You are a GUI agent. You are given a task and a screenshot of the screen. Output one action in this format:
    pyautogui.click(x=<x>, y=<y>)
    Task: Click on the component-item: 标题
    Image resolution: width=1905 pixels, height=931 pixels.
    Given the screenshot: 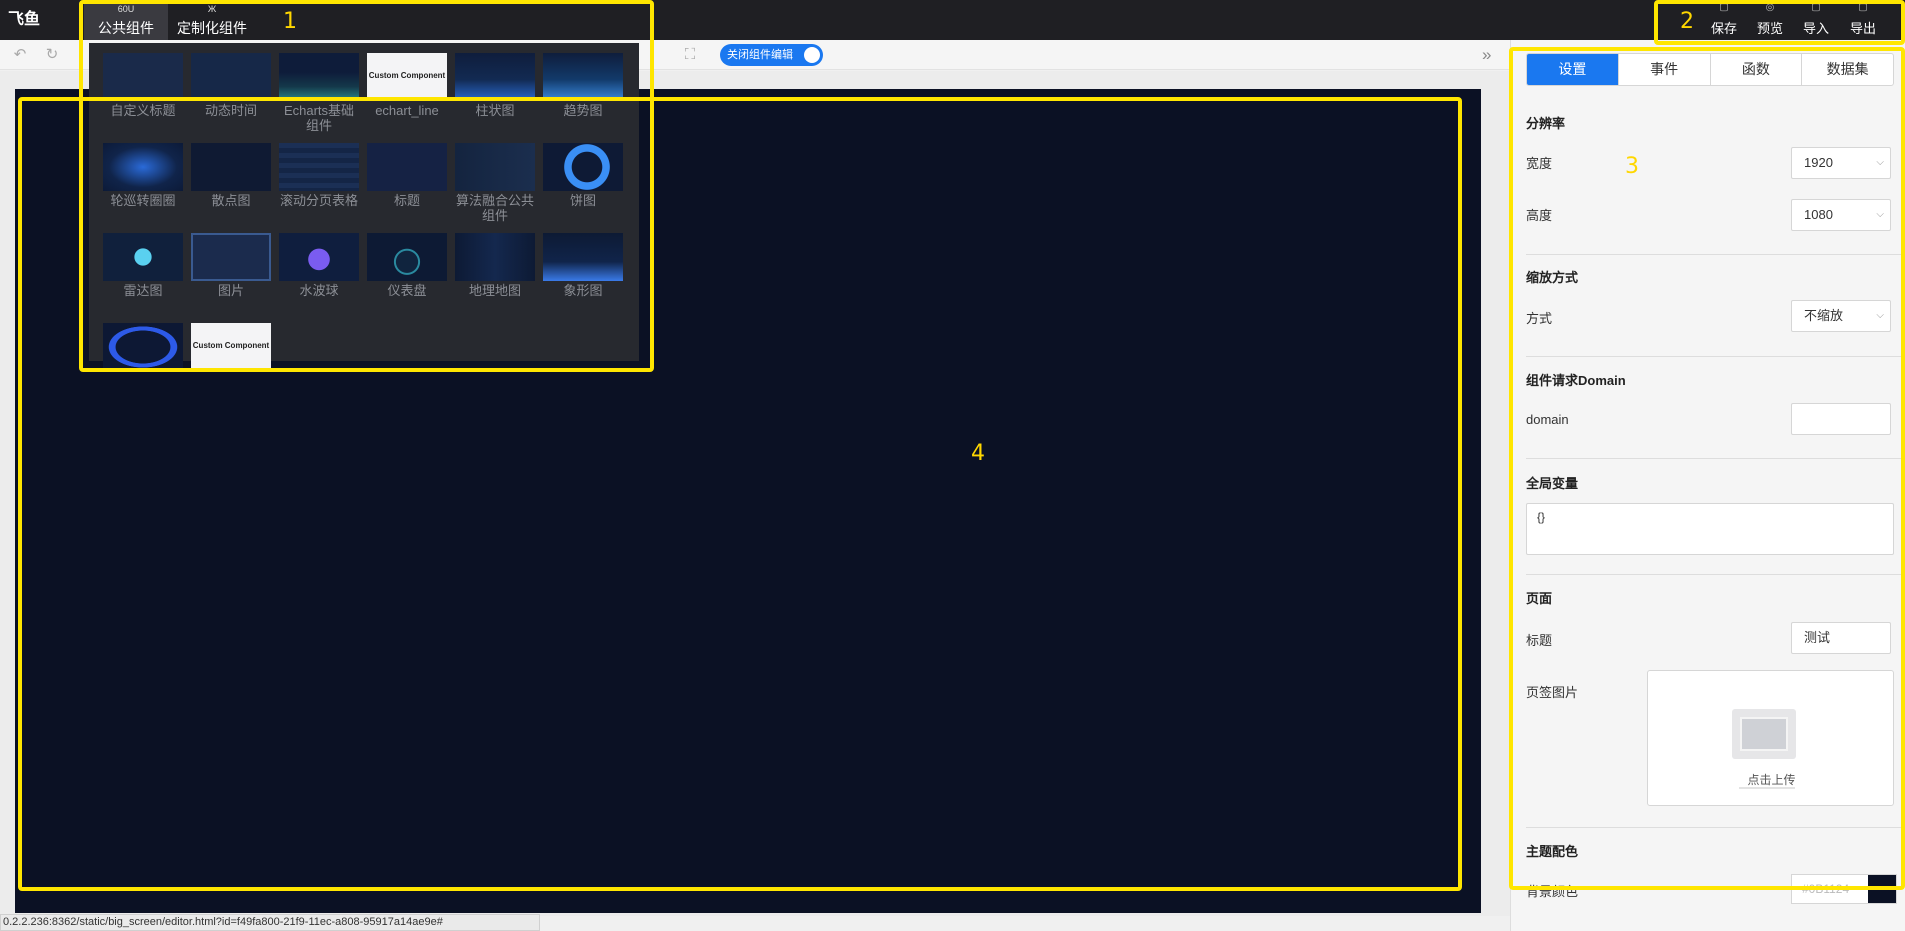 What is the action you would take?
    pyautogui.click(x=407, y=185)
    